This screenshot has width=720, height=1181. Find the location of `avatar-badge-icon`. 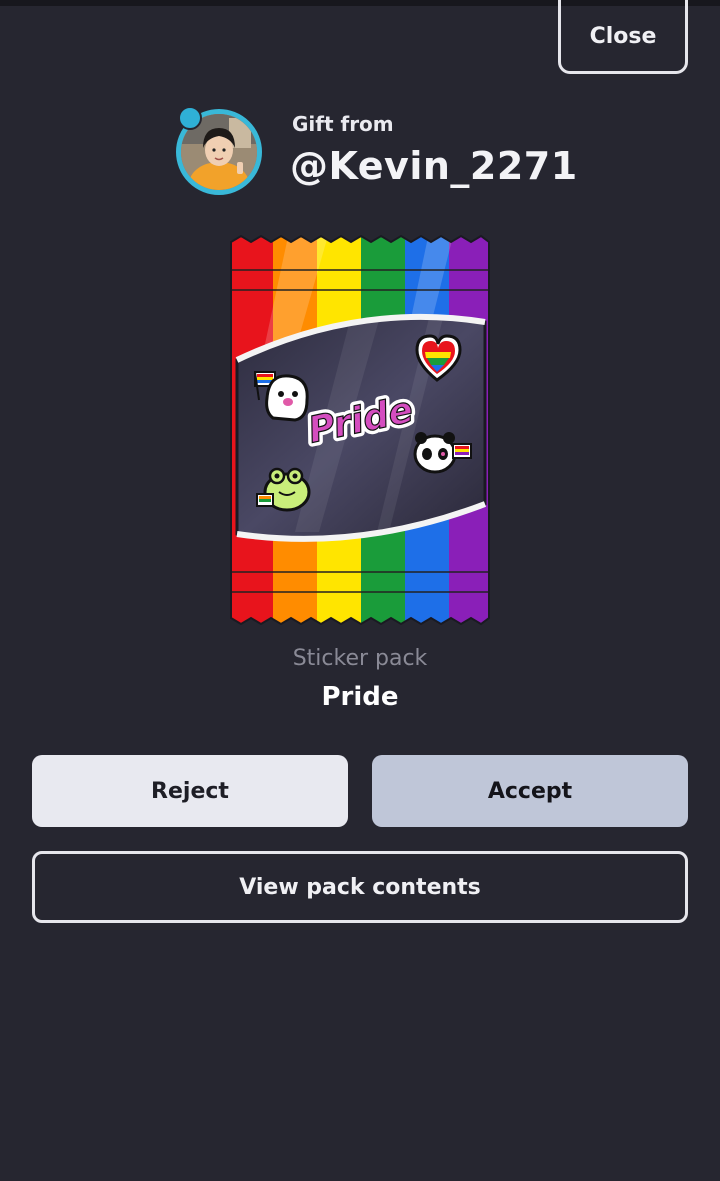

avatar-badge-icon is located at coordinates (190, 118).